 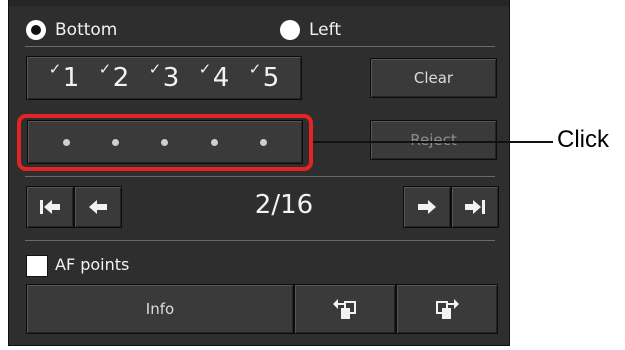 I want to click on rating-3-button: ✓ 3, so click(x=164, y=76).